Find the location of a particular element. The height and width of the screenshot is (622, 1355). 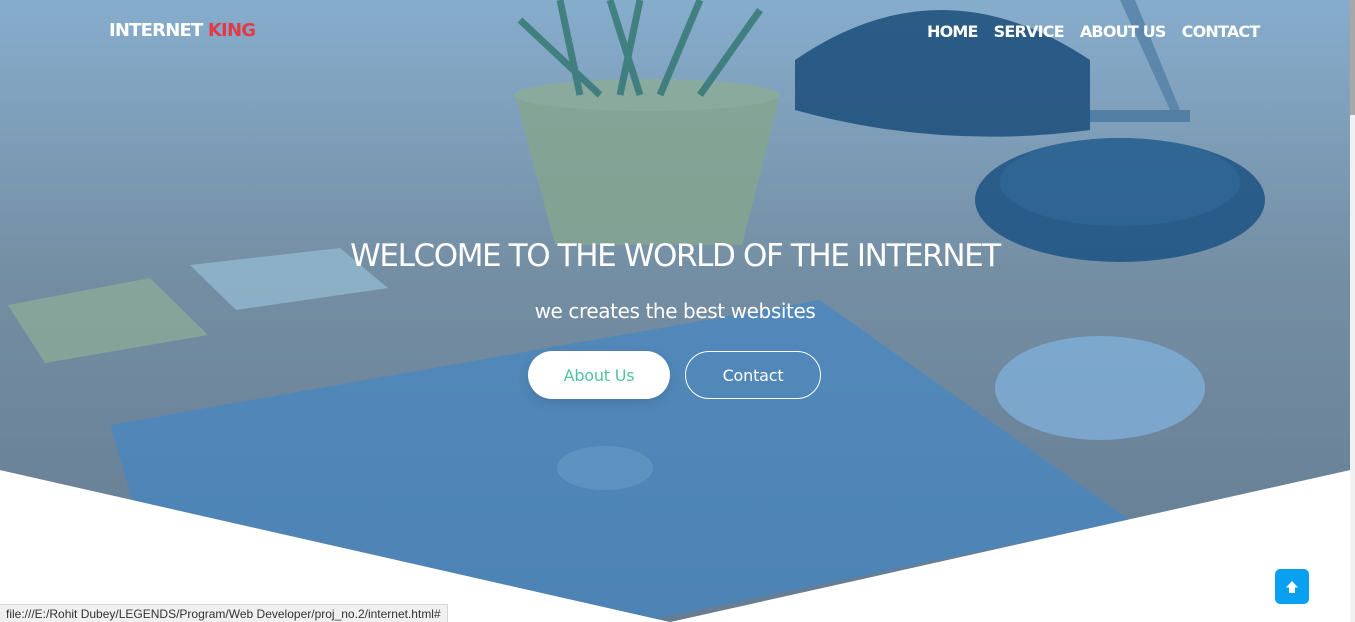

hero-subtitle: we creates the best websites is located at coordinates (675, 311).